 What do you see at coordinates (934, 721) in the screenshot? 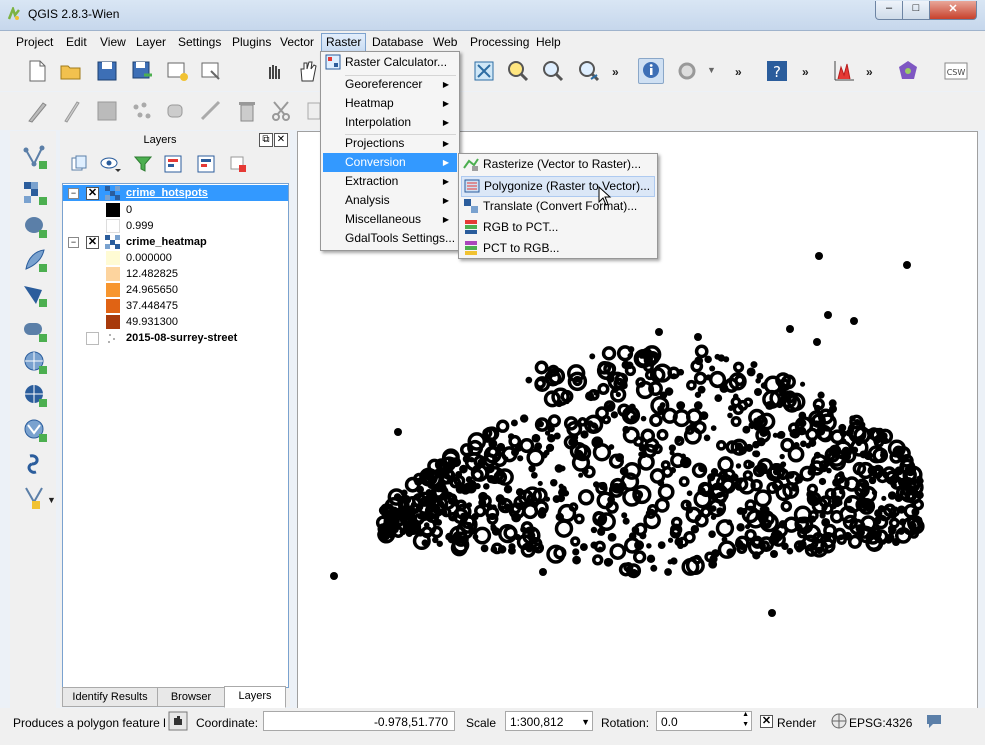
I see `messages-icon` at bounding box center [934, 721].